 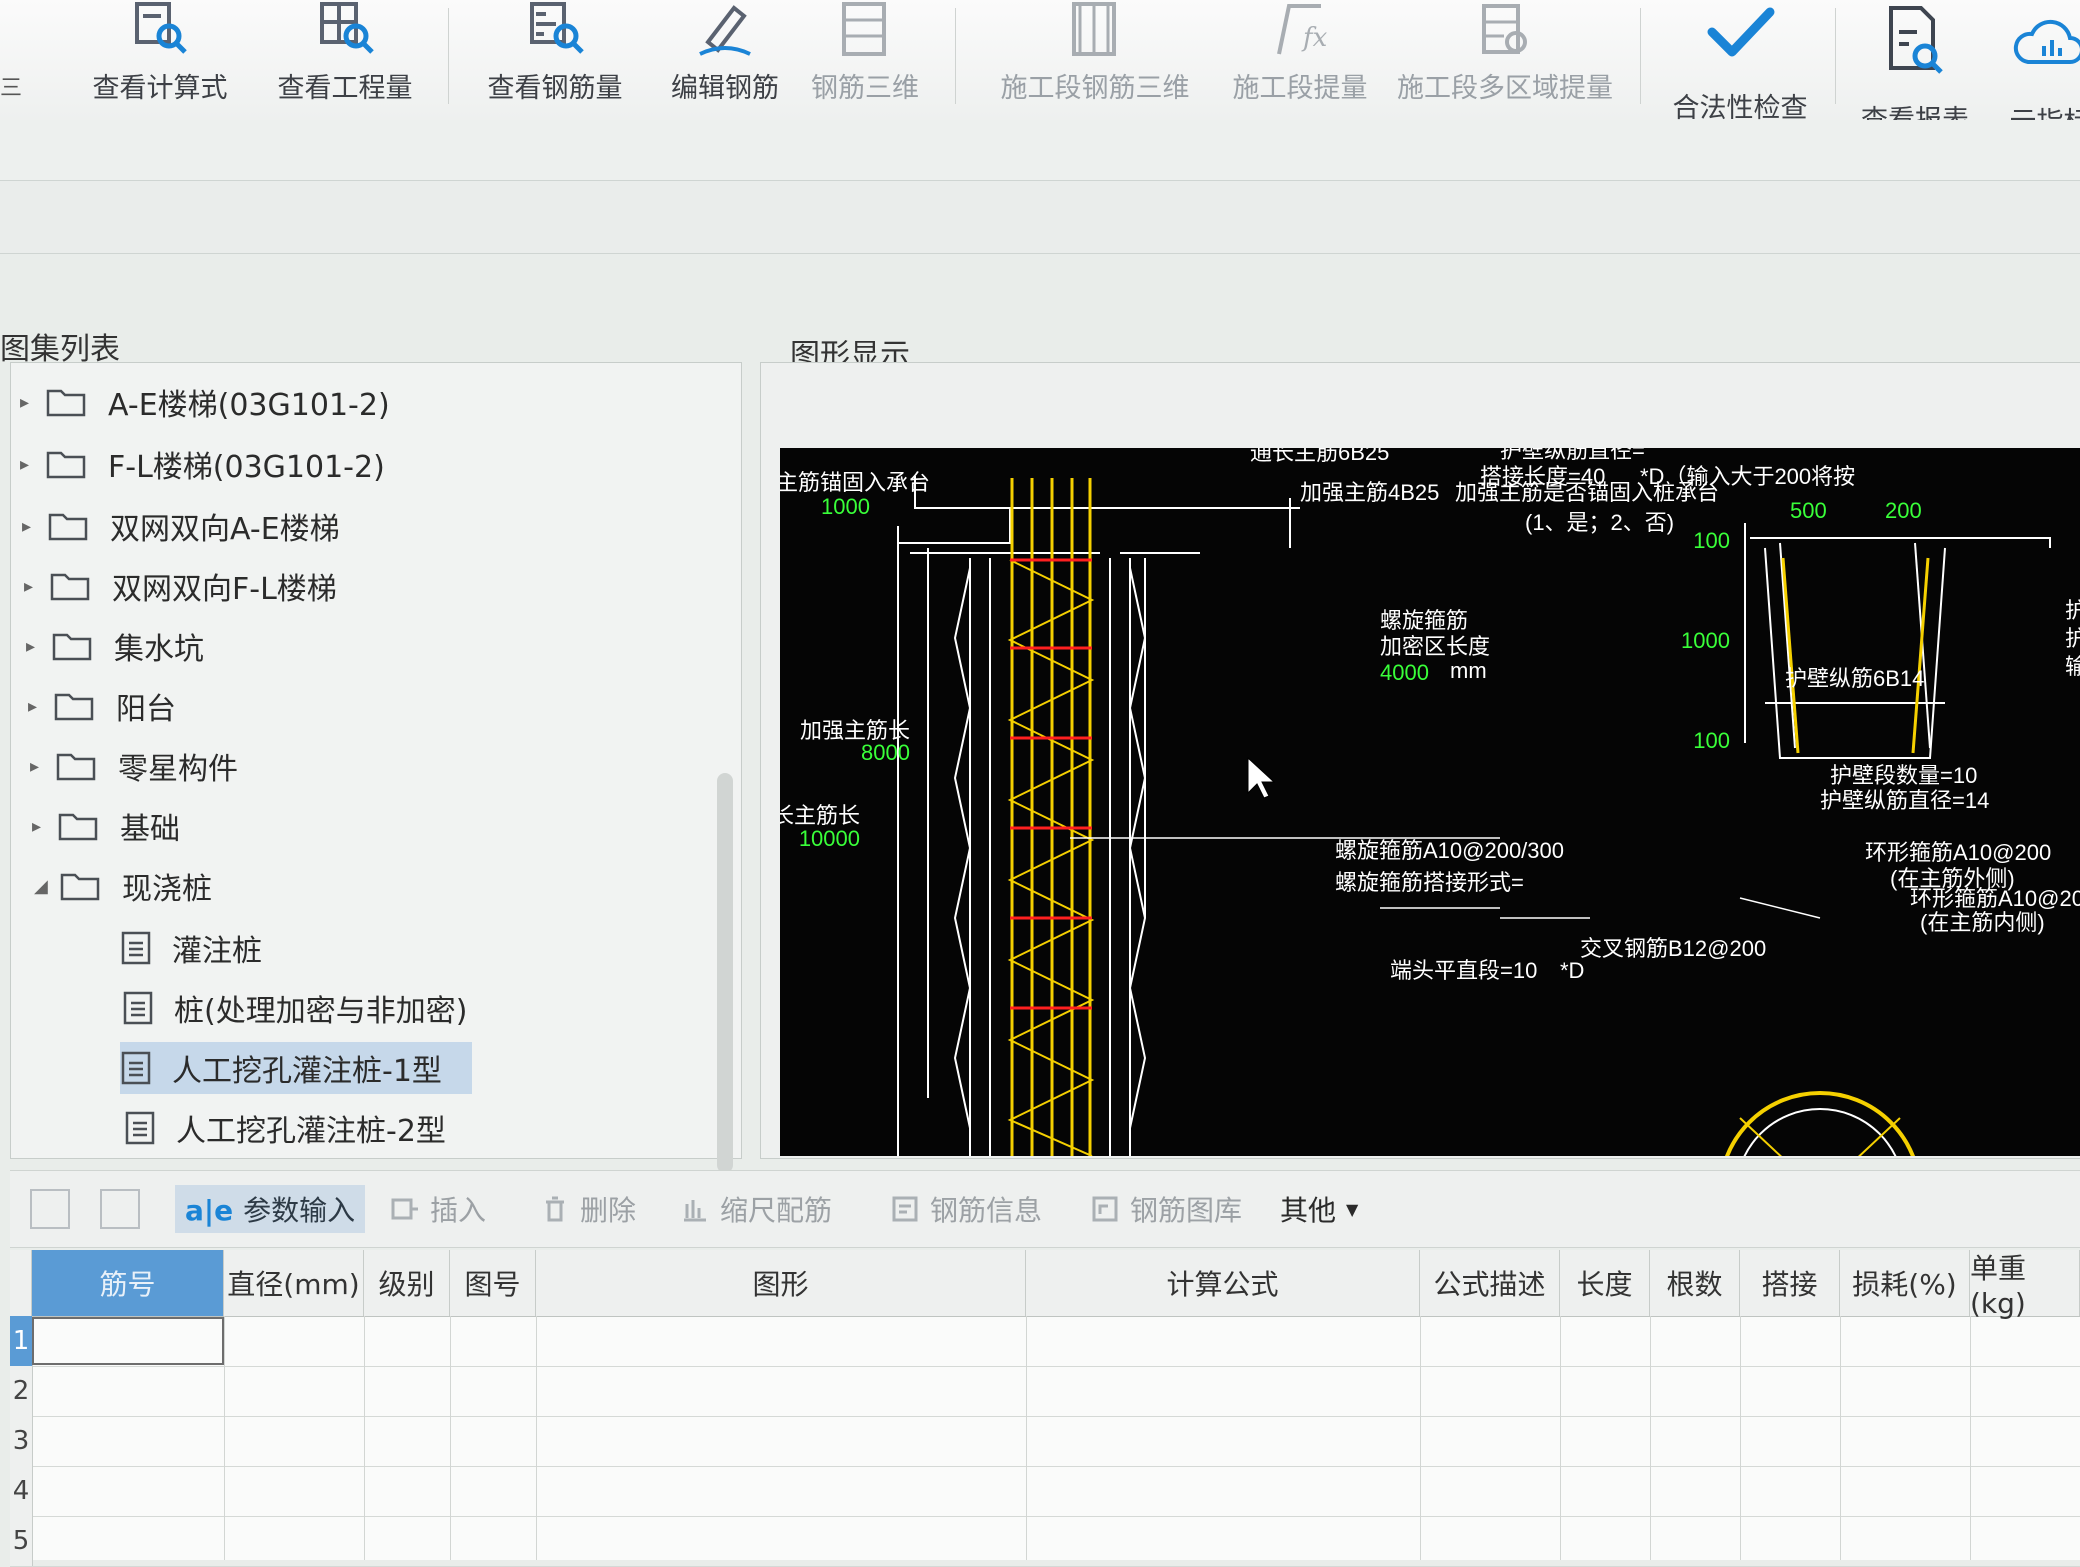 I want to click on stage-rebar-3d-button: 施工段钢筋三维, so click(x=1095, y=59).